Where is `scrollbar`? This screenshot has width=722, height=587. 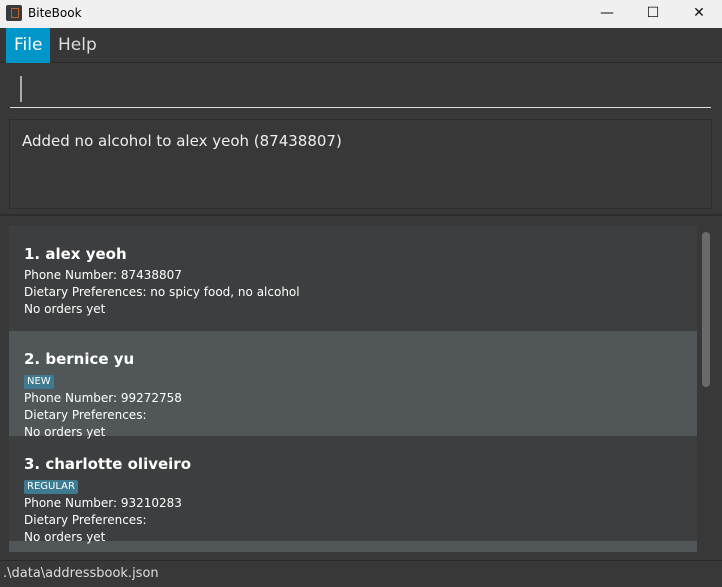 scrollbar is located at coordinates (706, 309).